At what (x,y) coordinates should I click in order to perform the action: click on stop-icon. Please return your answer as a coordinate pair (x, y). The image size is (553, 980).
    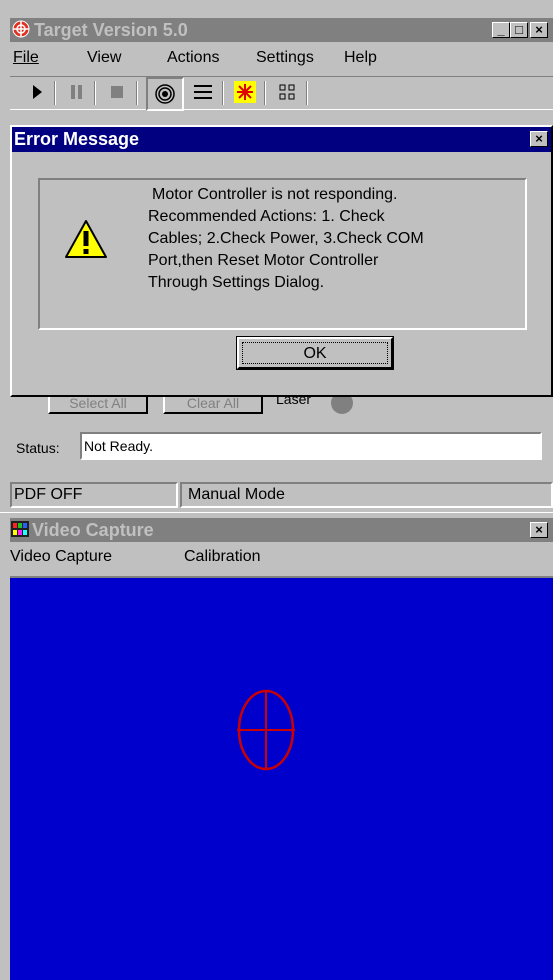
    Looking at the image, I should click on (117, 92).